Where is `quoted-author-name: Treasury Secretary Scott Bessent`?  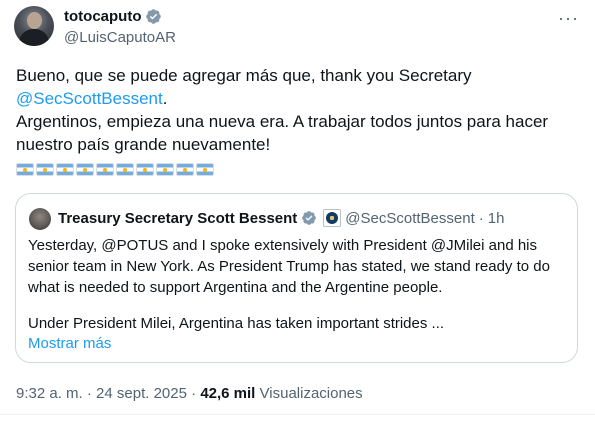
quoted-author-name: Treasury Secretary Scott Bessent is located at coordinates (177, 218).